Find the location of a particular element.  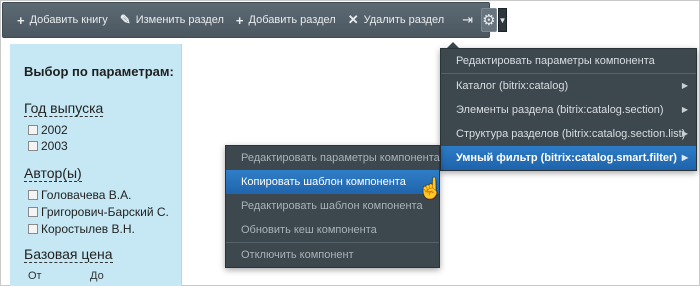

checkbox-label: Головачева В.А. is located at coordinates (86, 195).